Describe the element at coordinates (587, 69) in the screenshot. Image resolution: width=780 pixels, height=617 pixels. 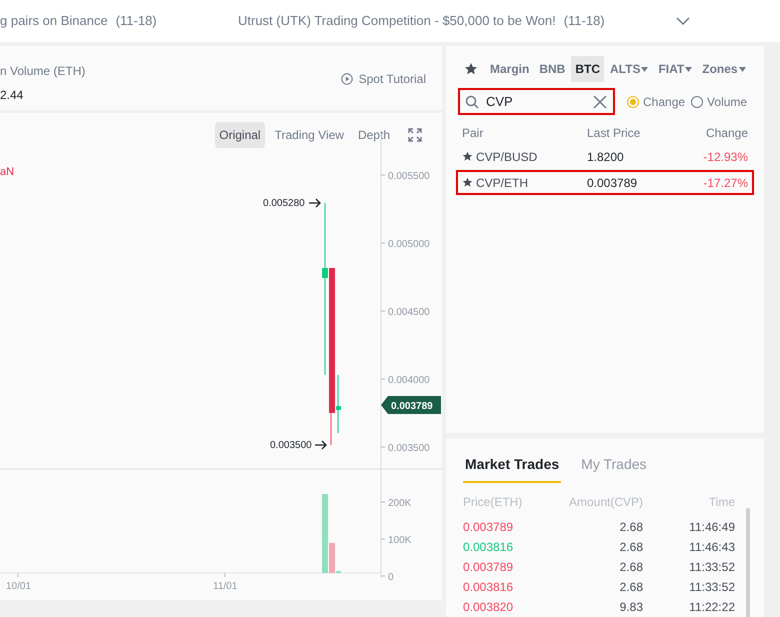
I see `market-tab: BTC` at that location.